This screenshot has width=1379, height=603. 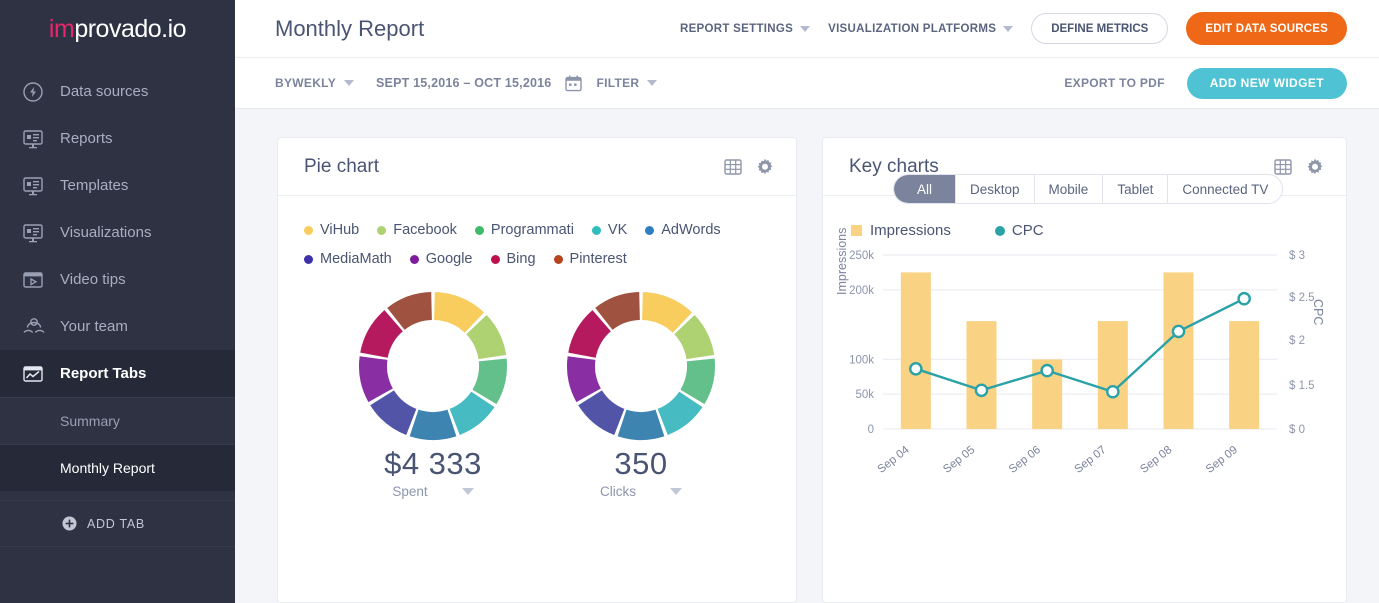 What do you see at coordinates (103, 373) in the screenshot?
I see `sidebar-item-label: Report Tabs` at bounding box center [103, 373].